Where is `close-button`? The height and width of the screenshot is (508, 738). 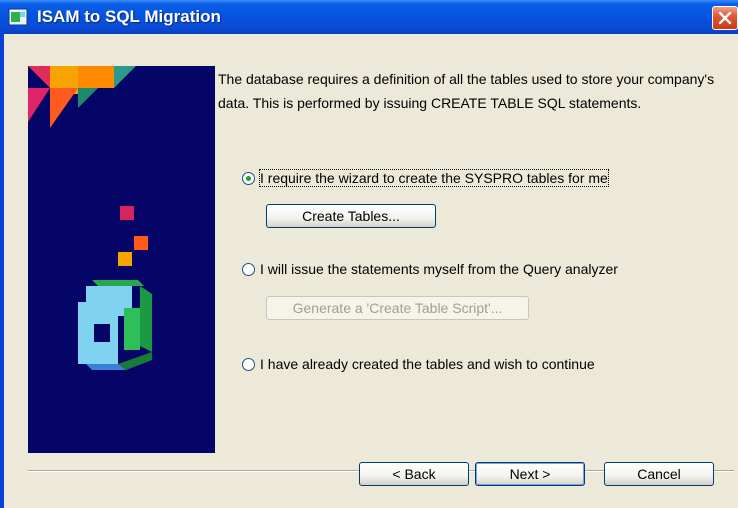 close-button is located at coordinates (725, 18).